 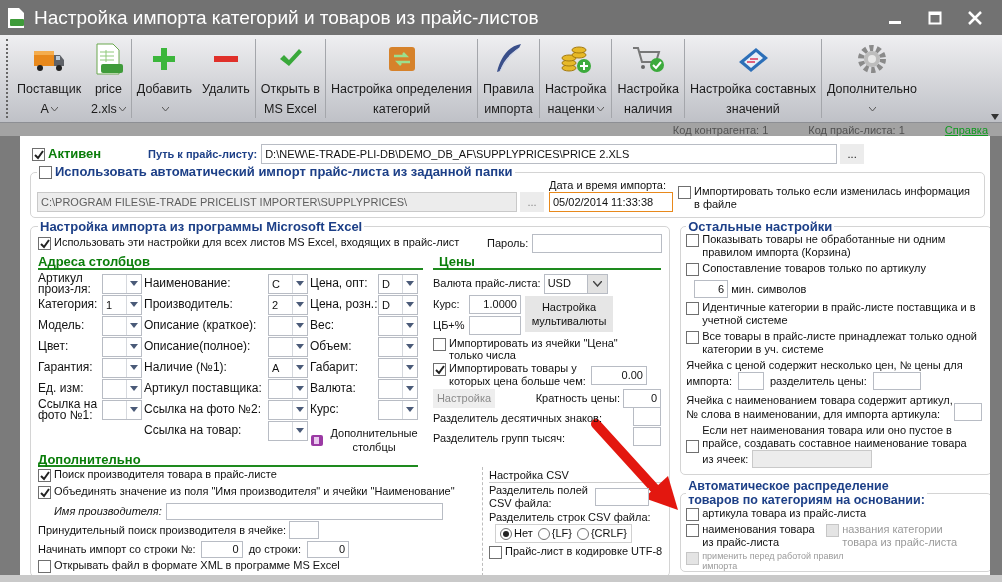 What do you see at coordinates (344, 304) in the screenshot?
I see `field-label: Цена, розн.:` at bounding box center [344, 304].